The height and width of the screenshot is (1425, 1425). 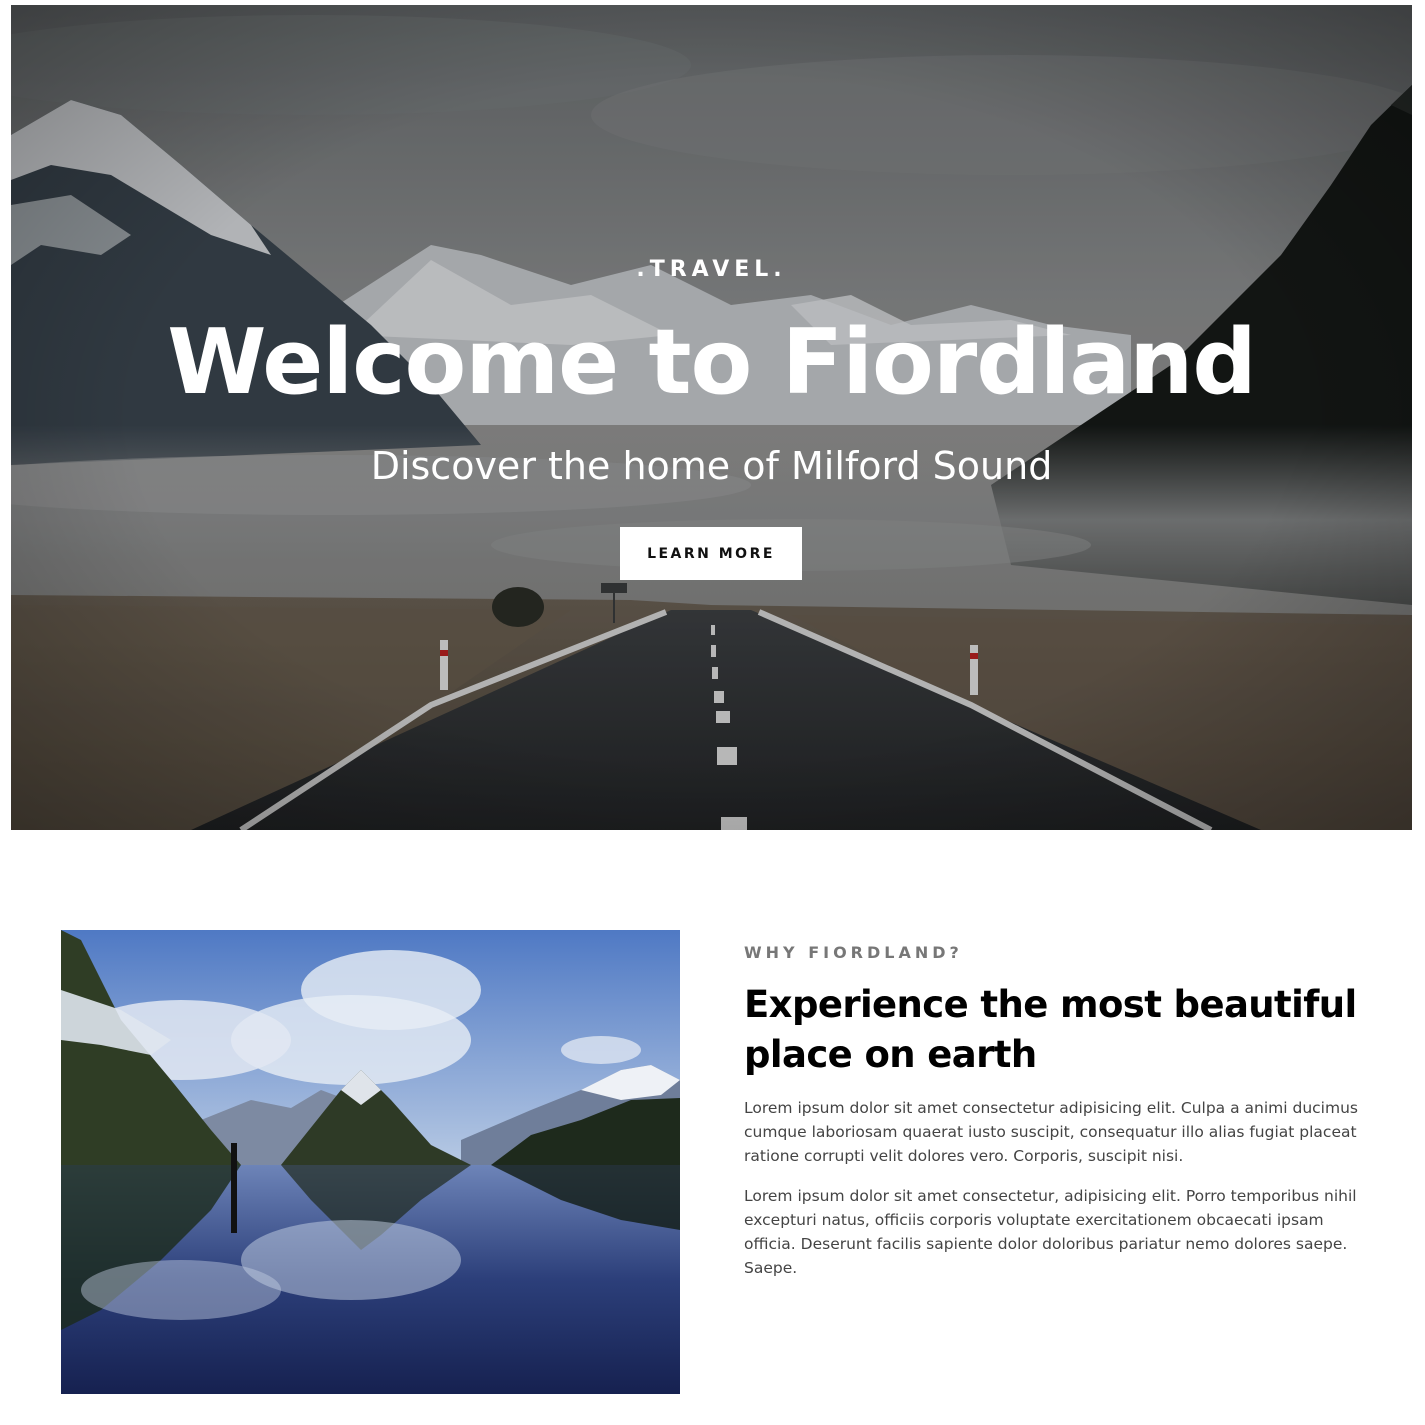 I want to click on section-eyebrow: WHY FIORDLAND?, so click(x=853, y=952).